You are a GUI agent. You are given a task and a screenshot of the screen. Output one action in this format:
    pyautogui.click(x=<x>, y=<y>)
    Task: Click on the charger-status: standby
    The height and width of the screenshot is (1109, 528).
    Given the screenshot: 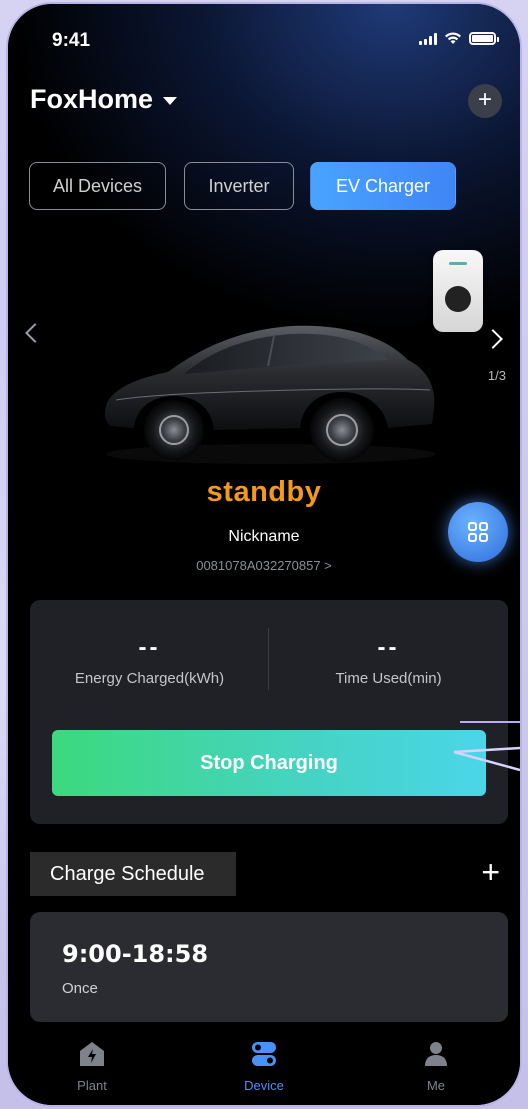 What is the action you would take?
    pyautogui.click(x=264, y=492)
    